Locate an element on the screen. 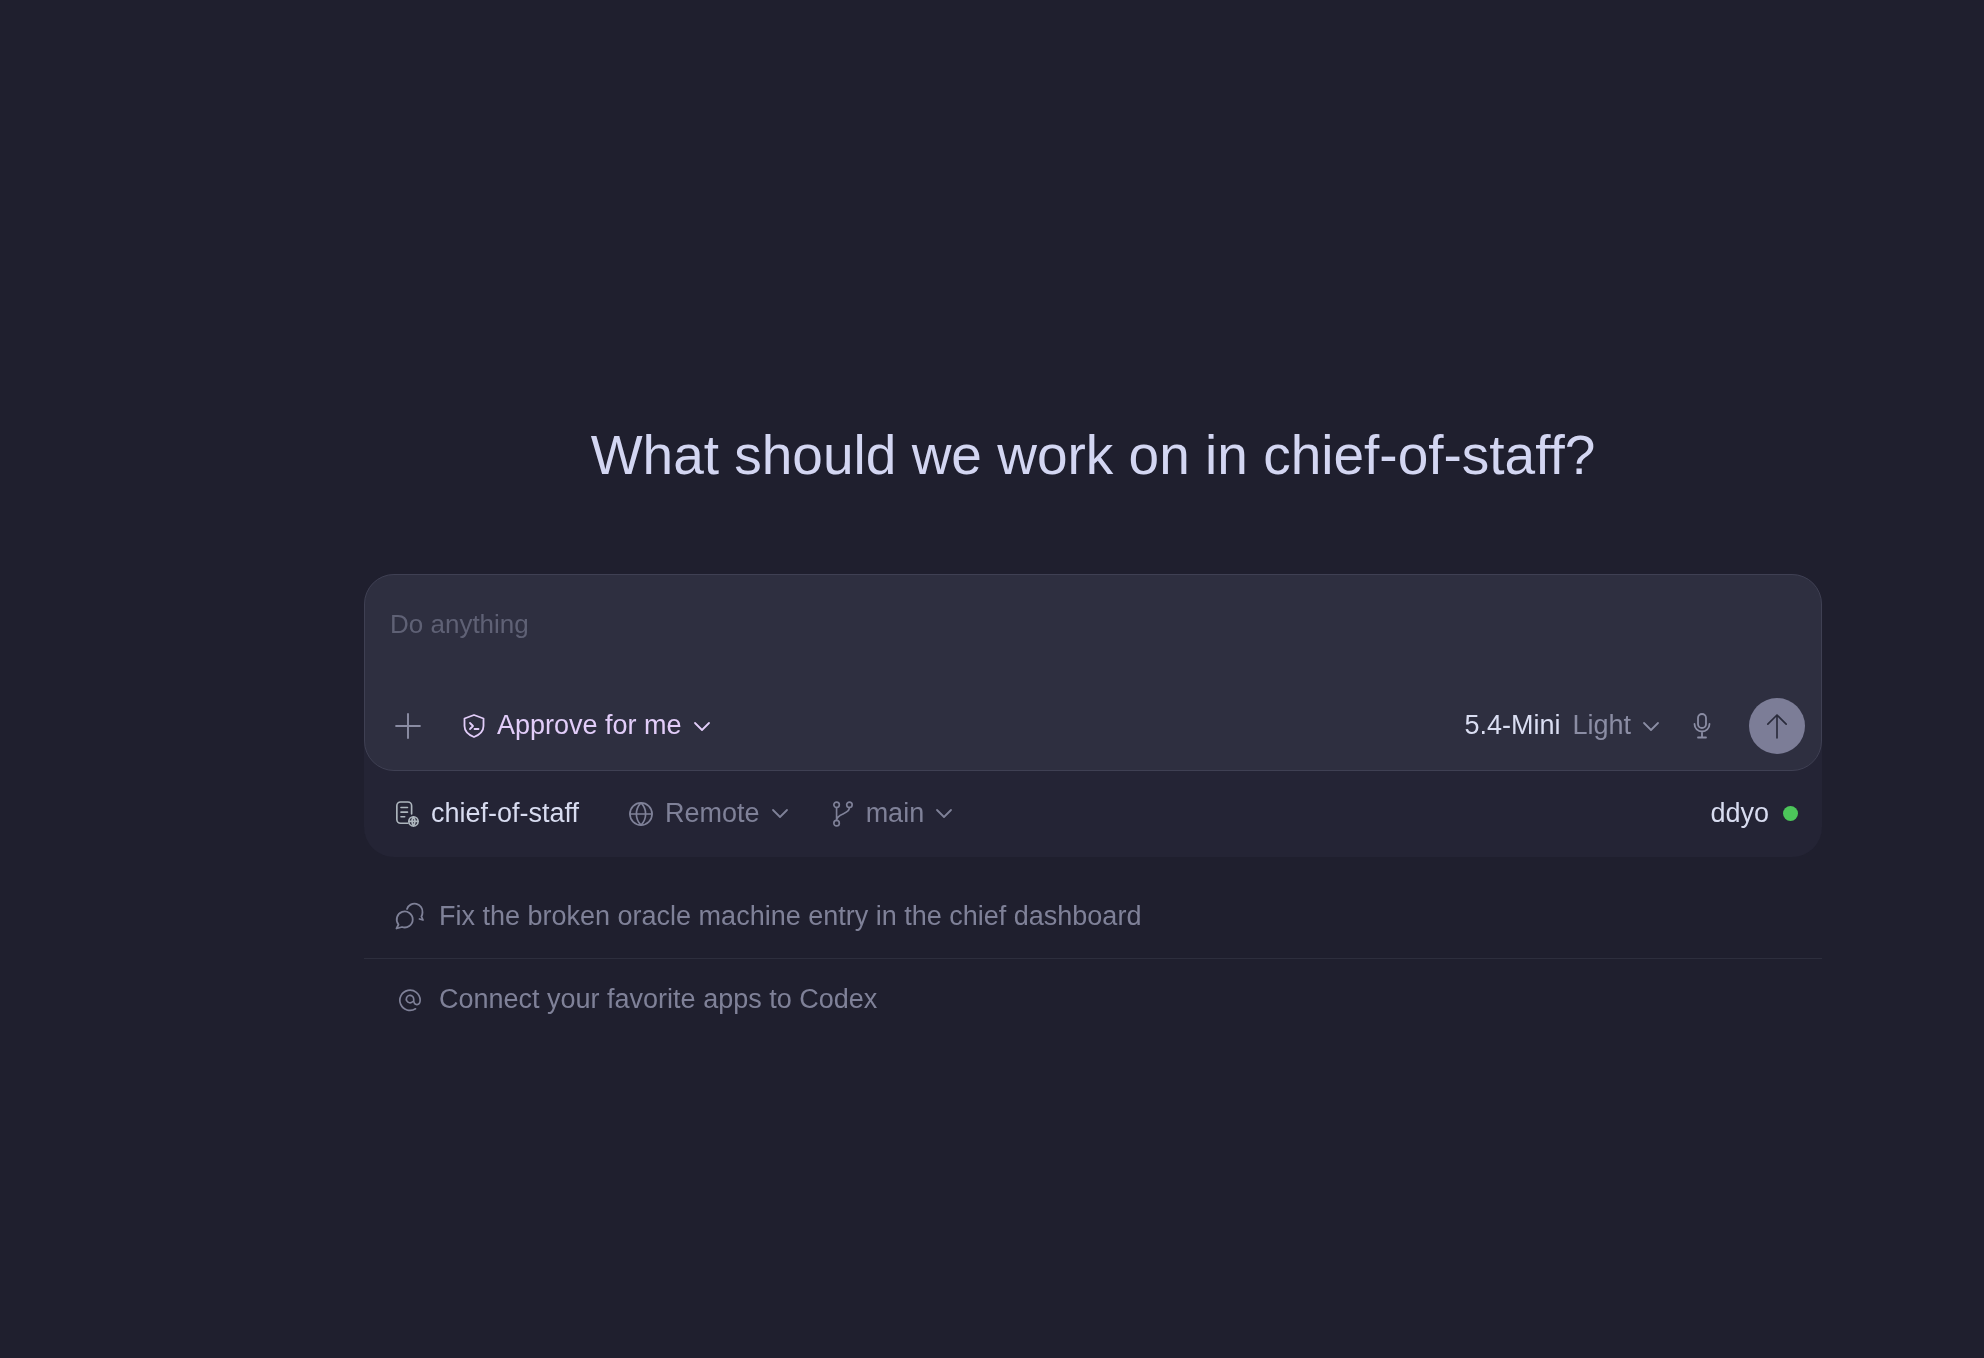 This screenshot has height=1358, width=1984. shield-terminal-icon is located at coordinates (474, 726).